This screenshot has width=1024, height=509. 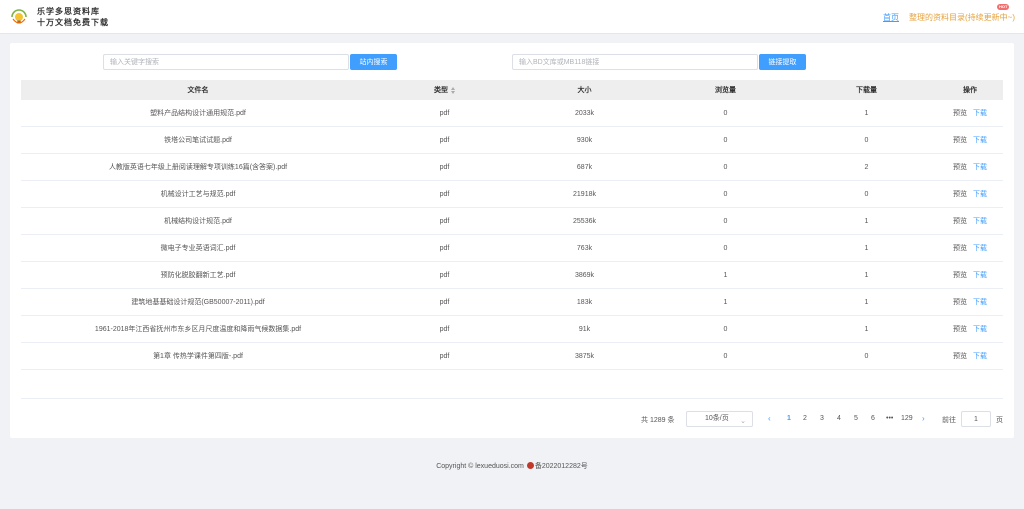 I want to click on brand-name: 乐学多思资料库, so click(x=68, y=11).